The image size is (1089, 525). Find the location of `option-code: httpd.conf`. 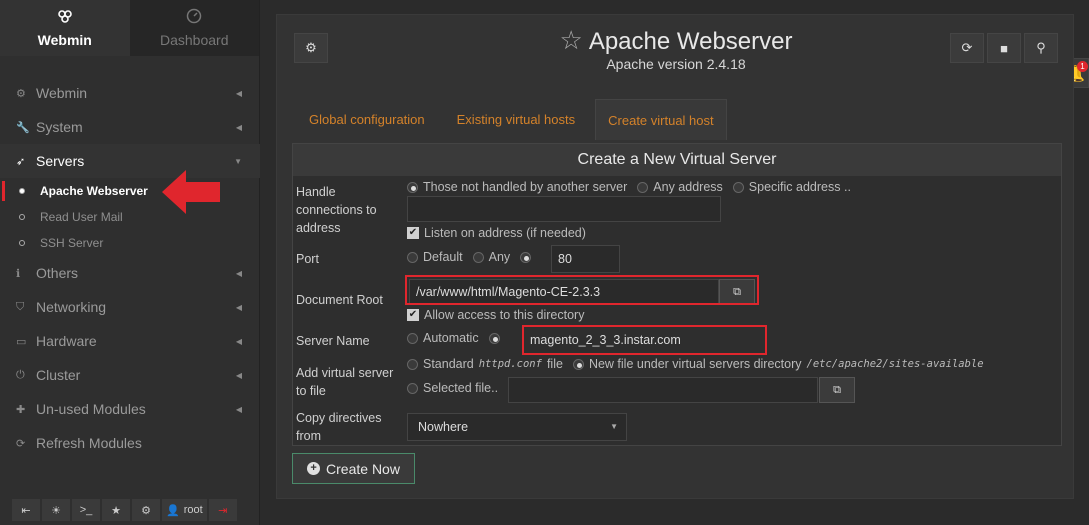

option-code: httpd.conf is located at coordinates (510, 364).